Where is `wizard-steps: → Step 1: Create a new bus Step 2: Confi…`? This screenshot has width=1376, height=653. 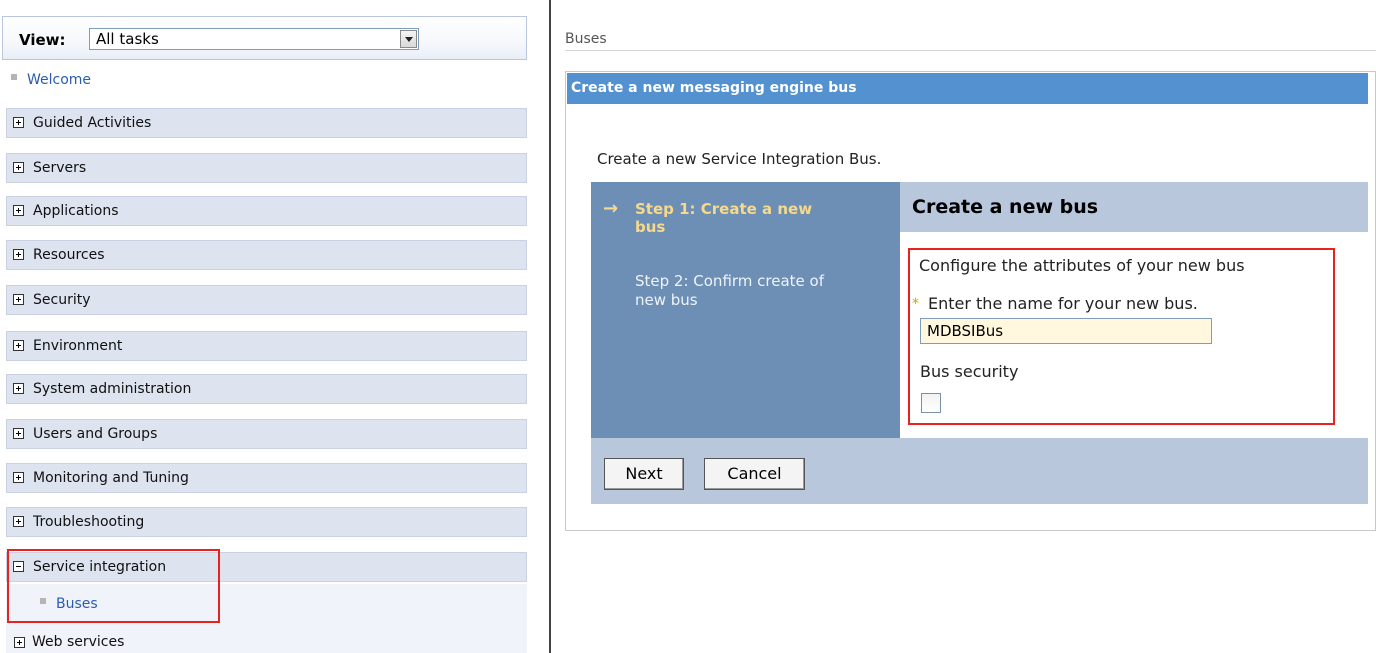 wizard-steps: → Step 1: Create a new bus Step 2: Confi… is located at coordinates (745, 310).